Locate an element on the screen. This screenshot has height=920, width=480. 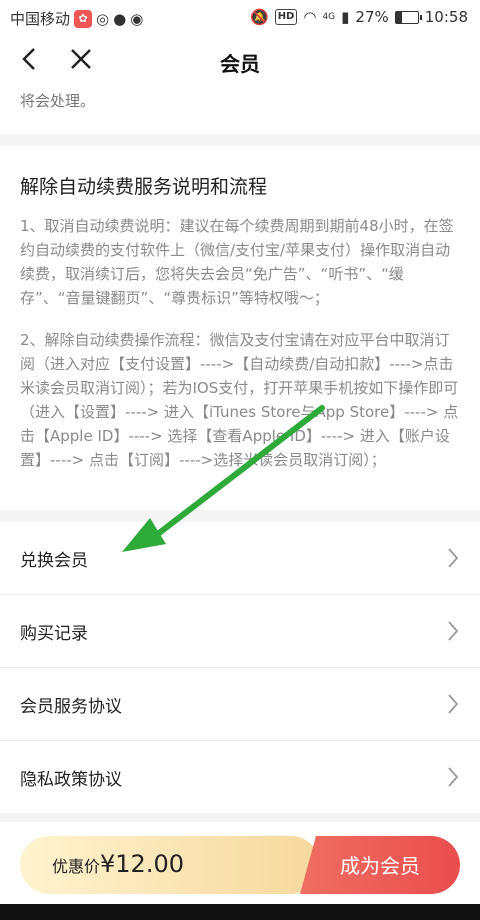
system-nav-bar is located at coordinates (240, 912).